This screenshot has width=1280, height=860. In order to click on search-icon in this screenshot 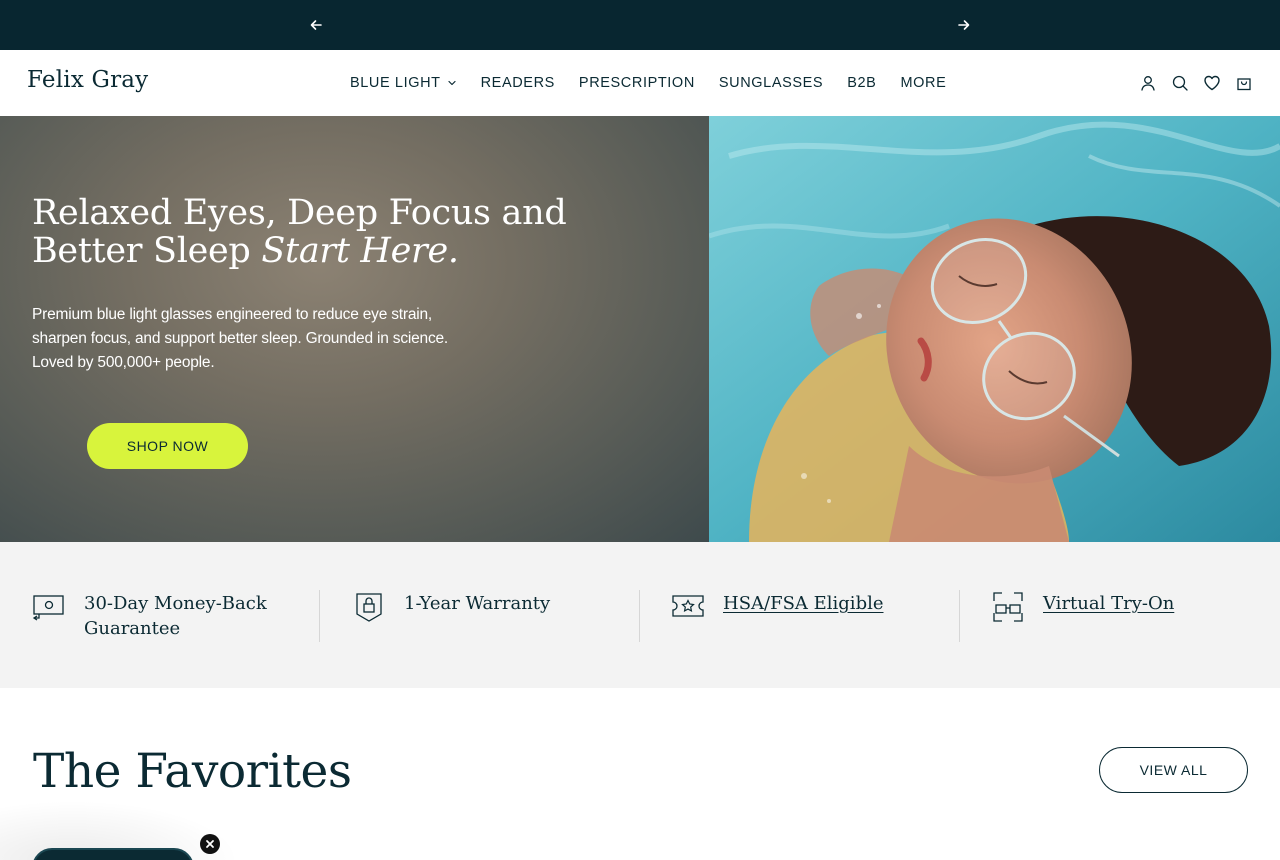, I will do `click(1180, 83)`.